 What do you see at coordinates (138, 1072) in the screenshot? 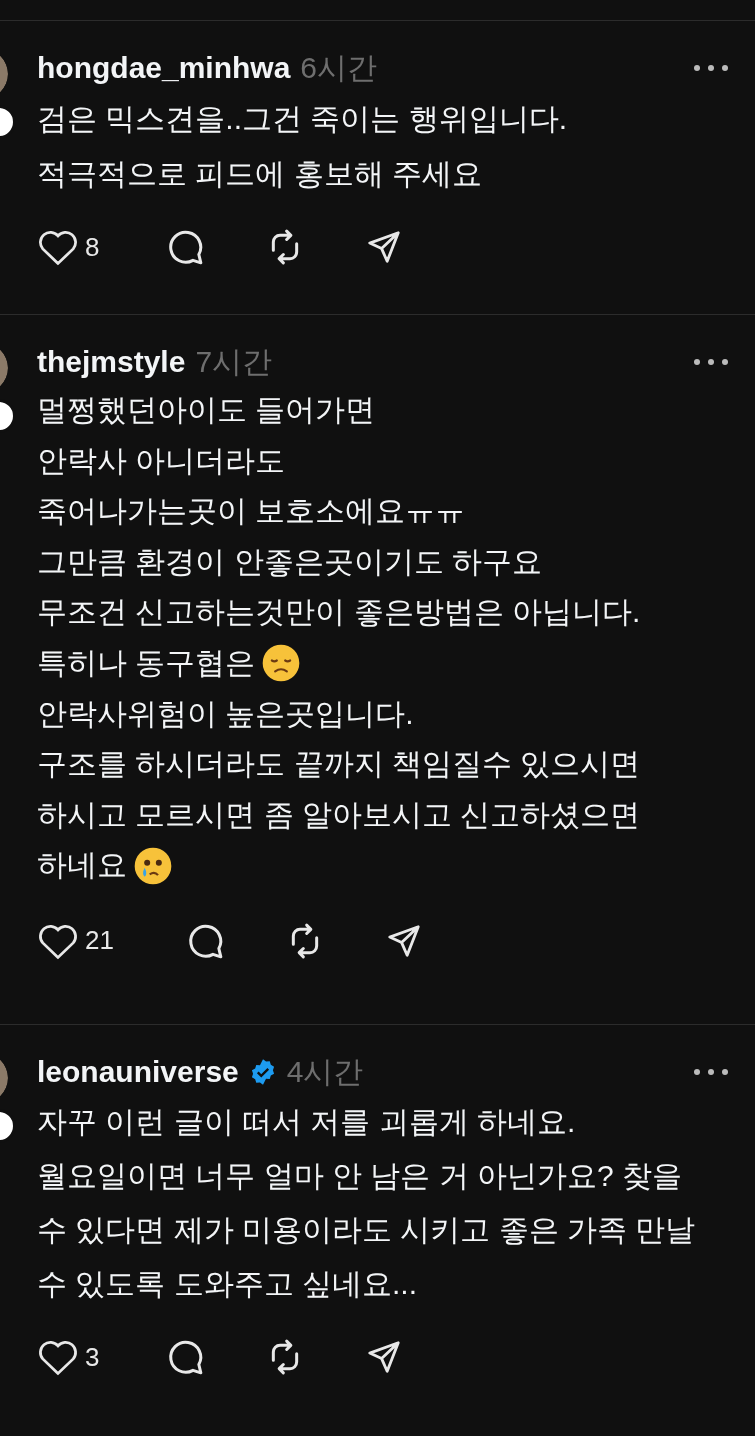
I see `username: leonauniverse` at bounding box center [138, 1072].